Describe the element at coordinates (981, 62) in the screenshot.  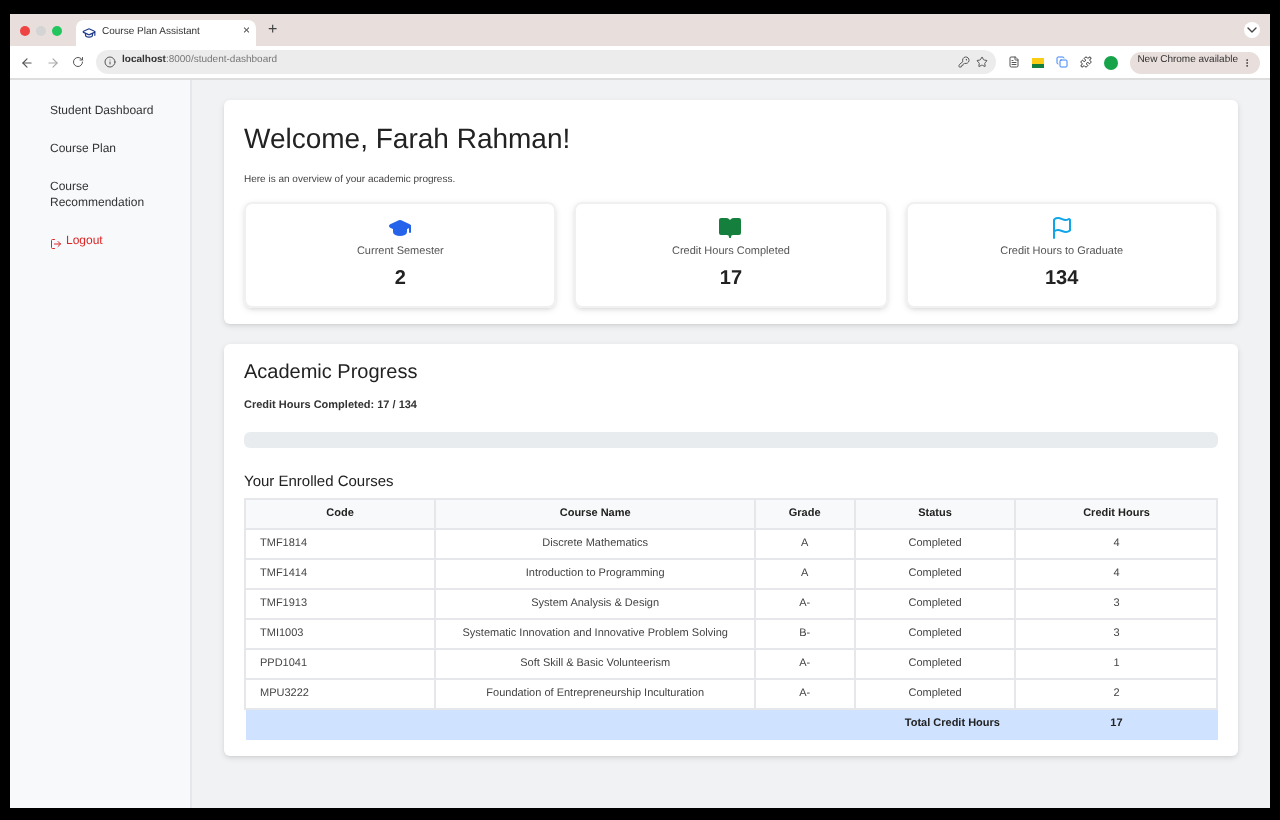
I see `bookmark-star-icon` at that location.